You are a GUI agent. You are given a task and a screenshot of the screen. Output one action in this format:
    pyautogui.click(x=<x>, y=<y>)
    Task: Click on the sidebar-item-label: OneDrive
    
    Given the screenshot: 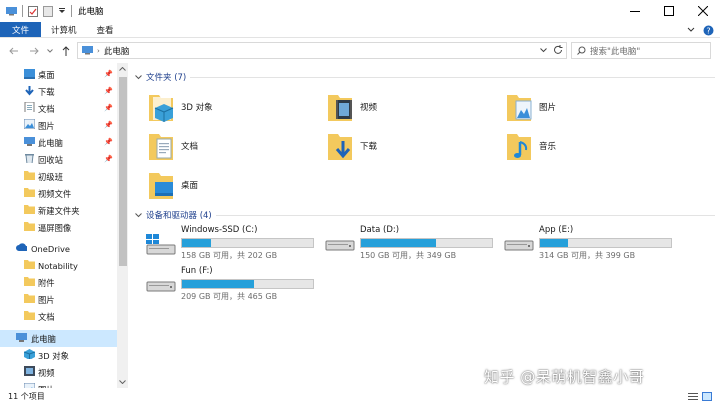 What is the action you would take?
    pyautogui.click(x=51, y=248)
    